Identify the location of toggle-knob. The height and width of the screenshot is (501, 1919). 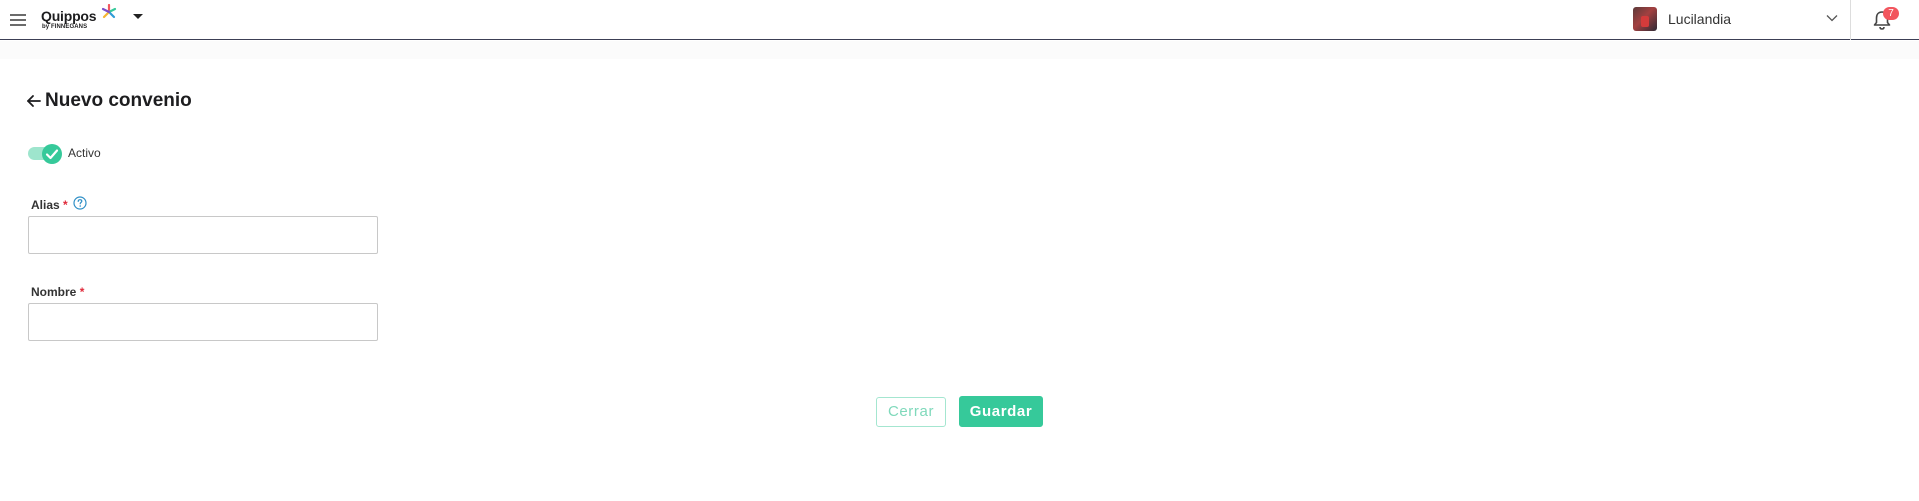
(52, 154).